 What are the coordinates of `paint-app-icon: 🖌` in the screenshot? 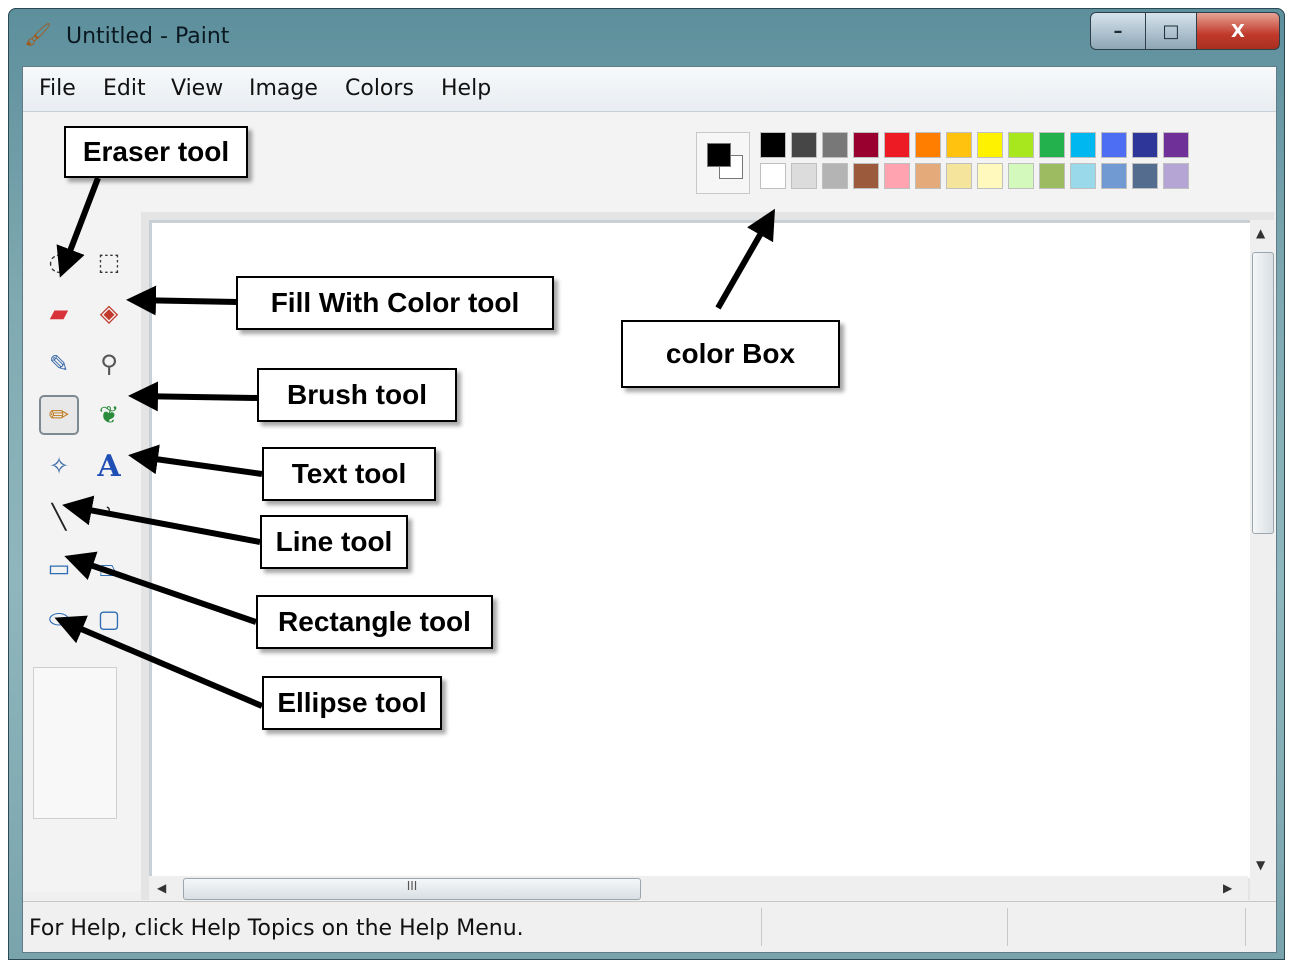 It's located at (38, 35).